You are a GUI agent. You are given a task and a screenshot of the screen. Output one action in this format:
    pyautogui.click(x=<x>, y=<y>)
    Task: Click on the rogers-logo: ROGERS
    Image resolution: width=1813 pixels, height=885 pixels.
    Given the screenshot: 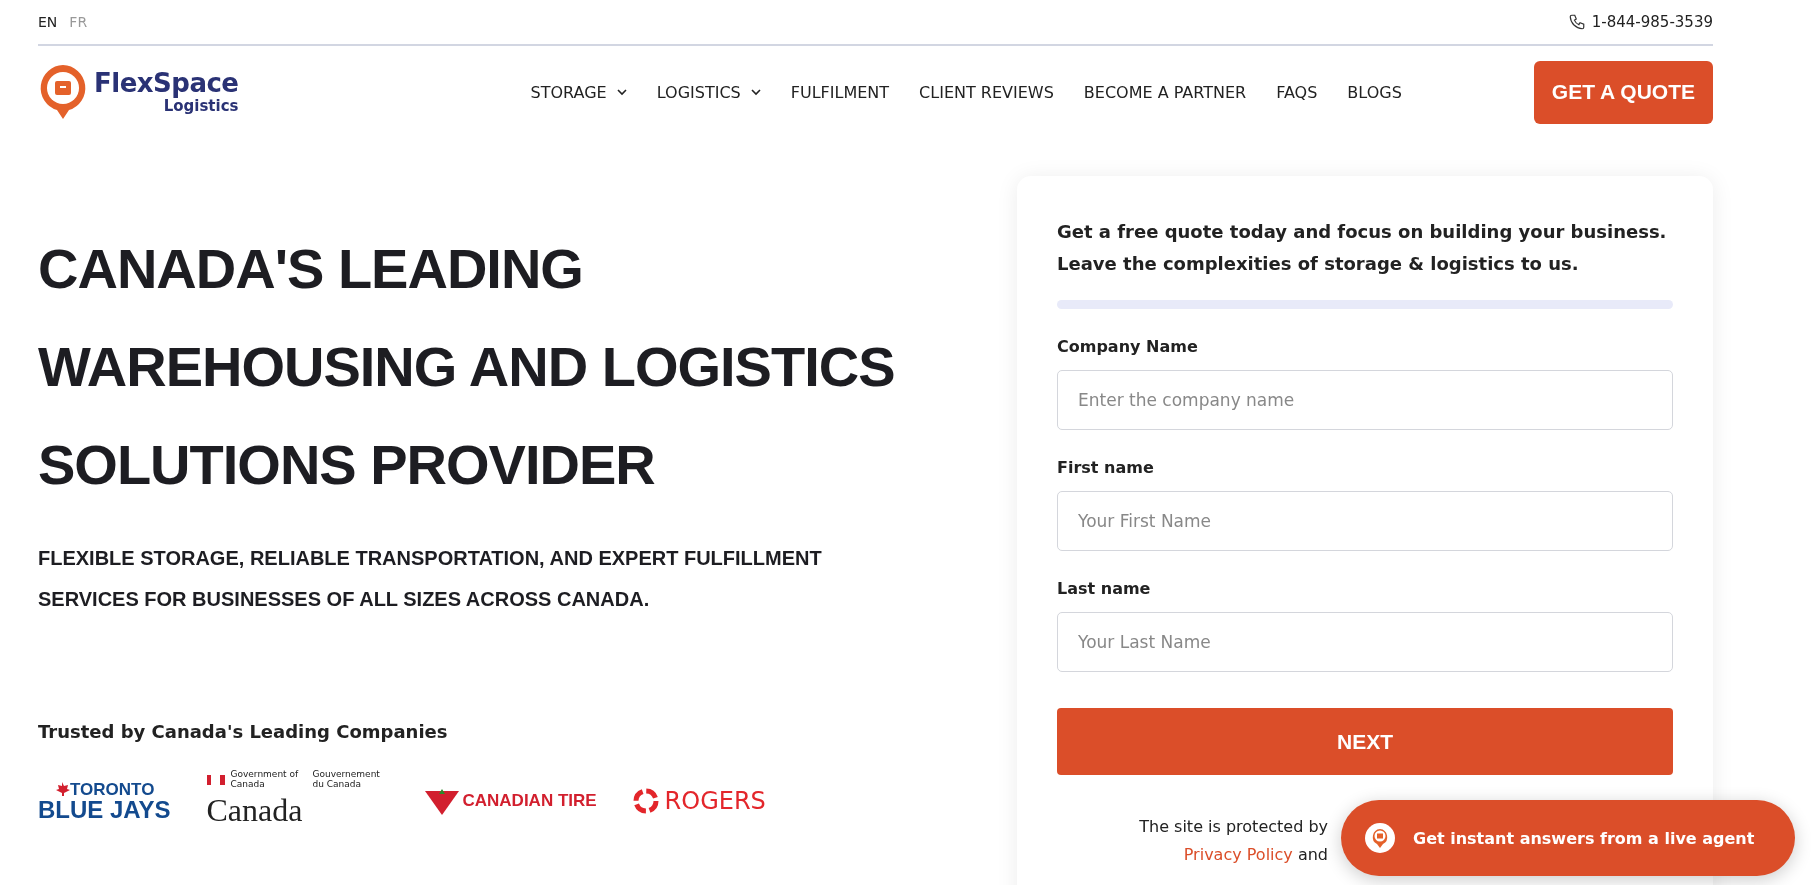 What is the action you would take?
    pyautogui.click(x=699, y=801)
    